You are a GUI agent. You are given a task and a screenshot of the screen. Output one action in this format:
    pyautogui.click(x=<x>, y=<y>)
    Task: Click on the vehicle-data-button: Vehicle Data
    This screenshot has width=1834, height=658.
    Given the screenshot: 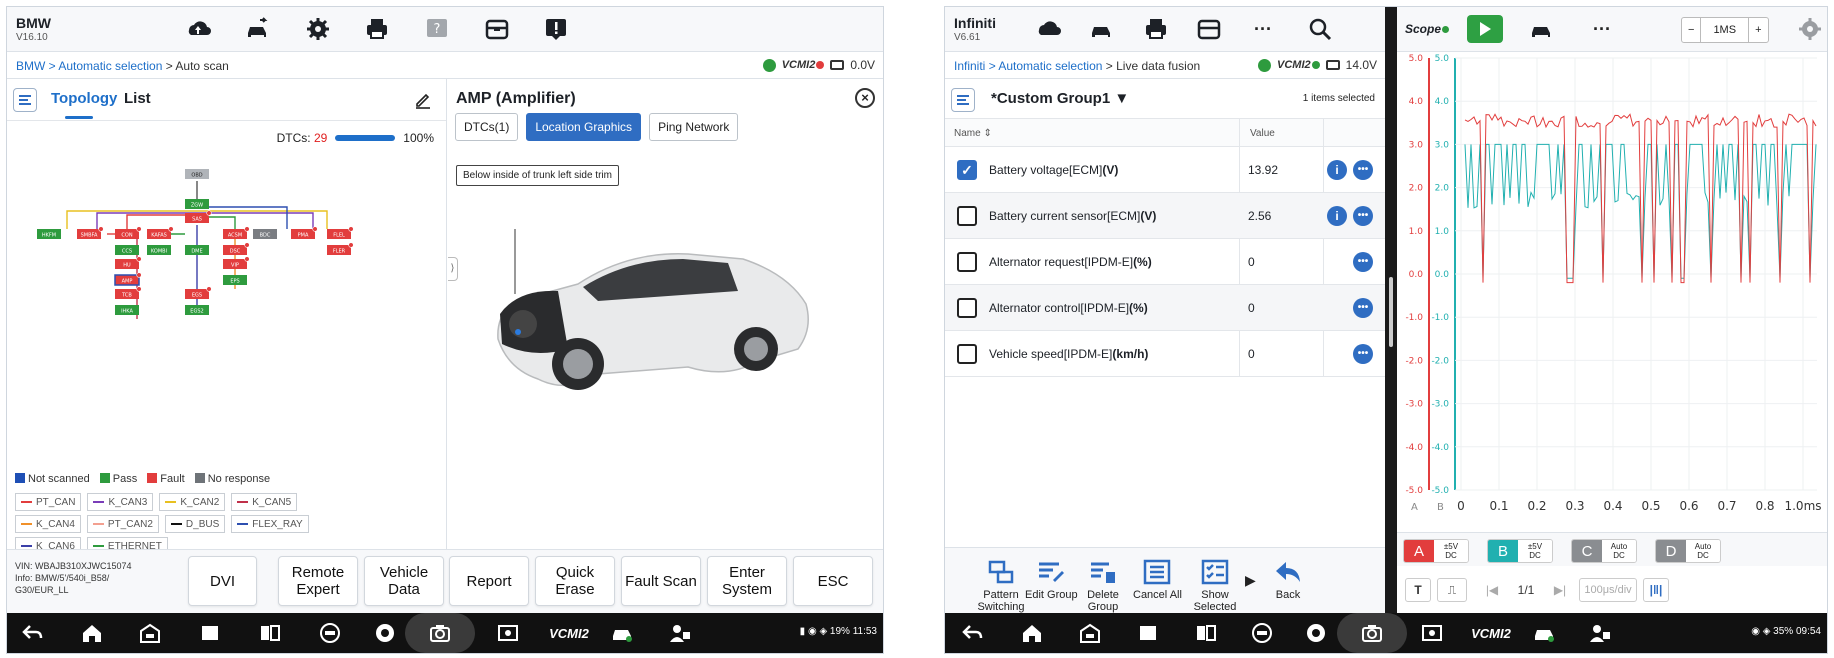 What is the action you would take?
    pyautogui.click(x=404, y=581)
    